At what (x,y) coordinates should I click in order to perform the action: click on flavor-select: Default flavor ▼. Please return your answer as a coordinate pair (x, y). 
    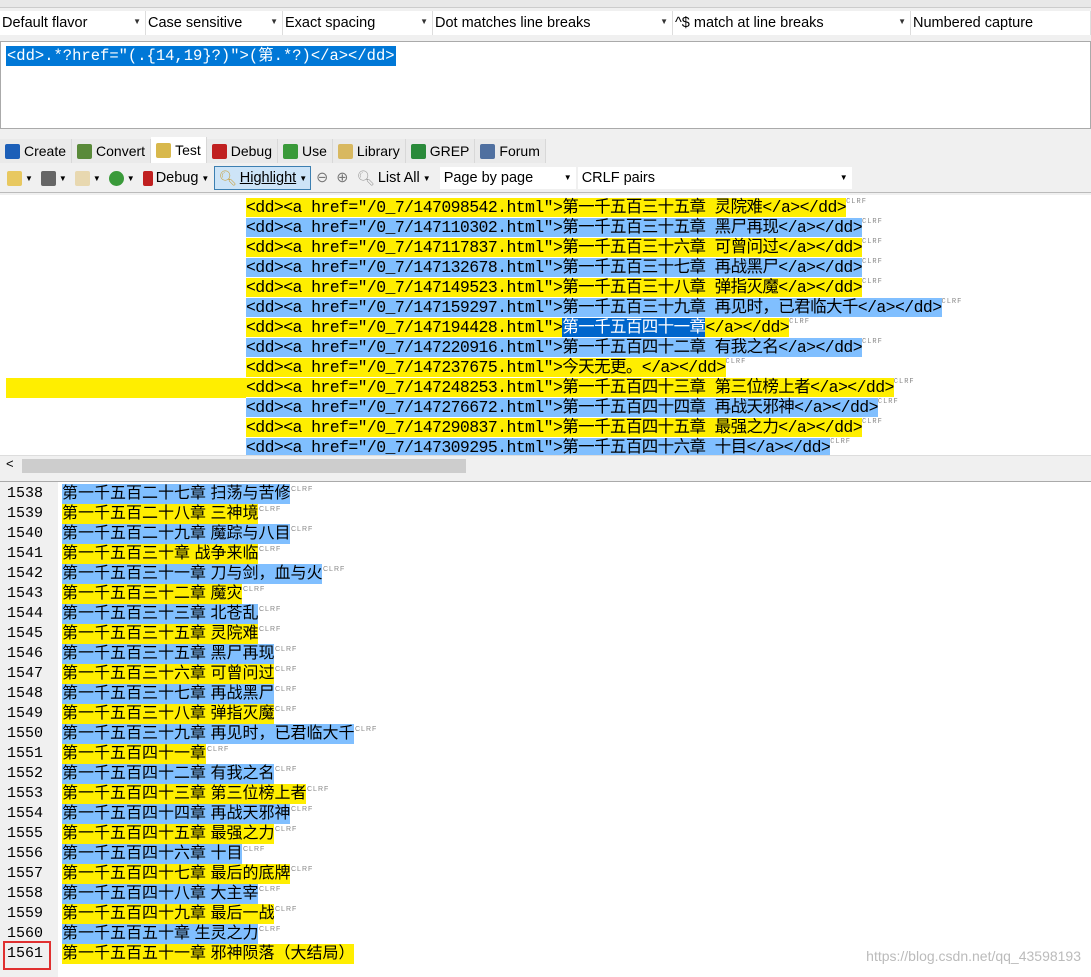
    Looking at the image, I should click on (73, 23).